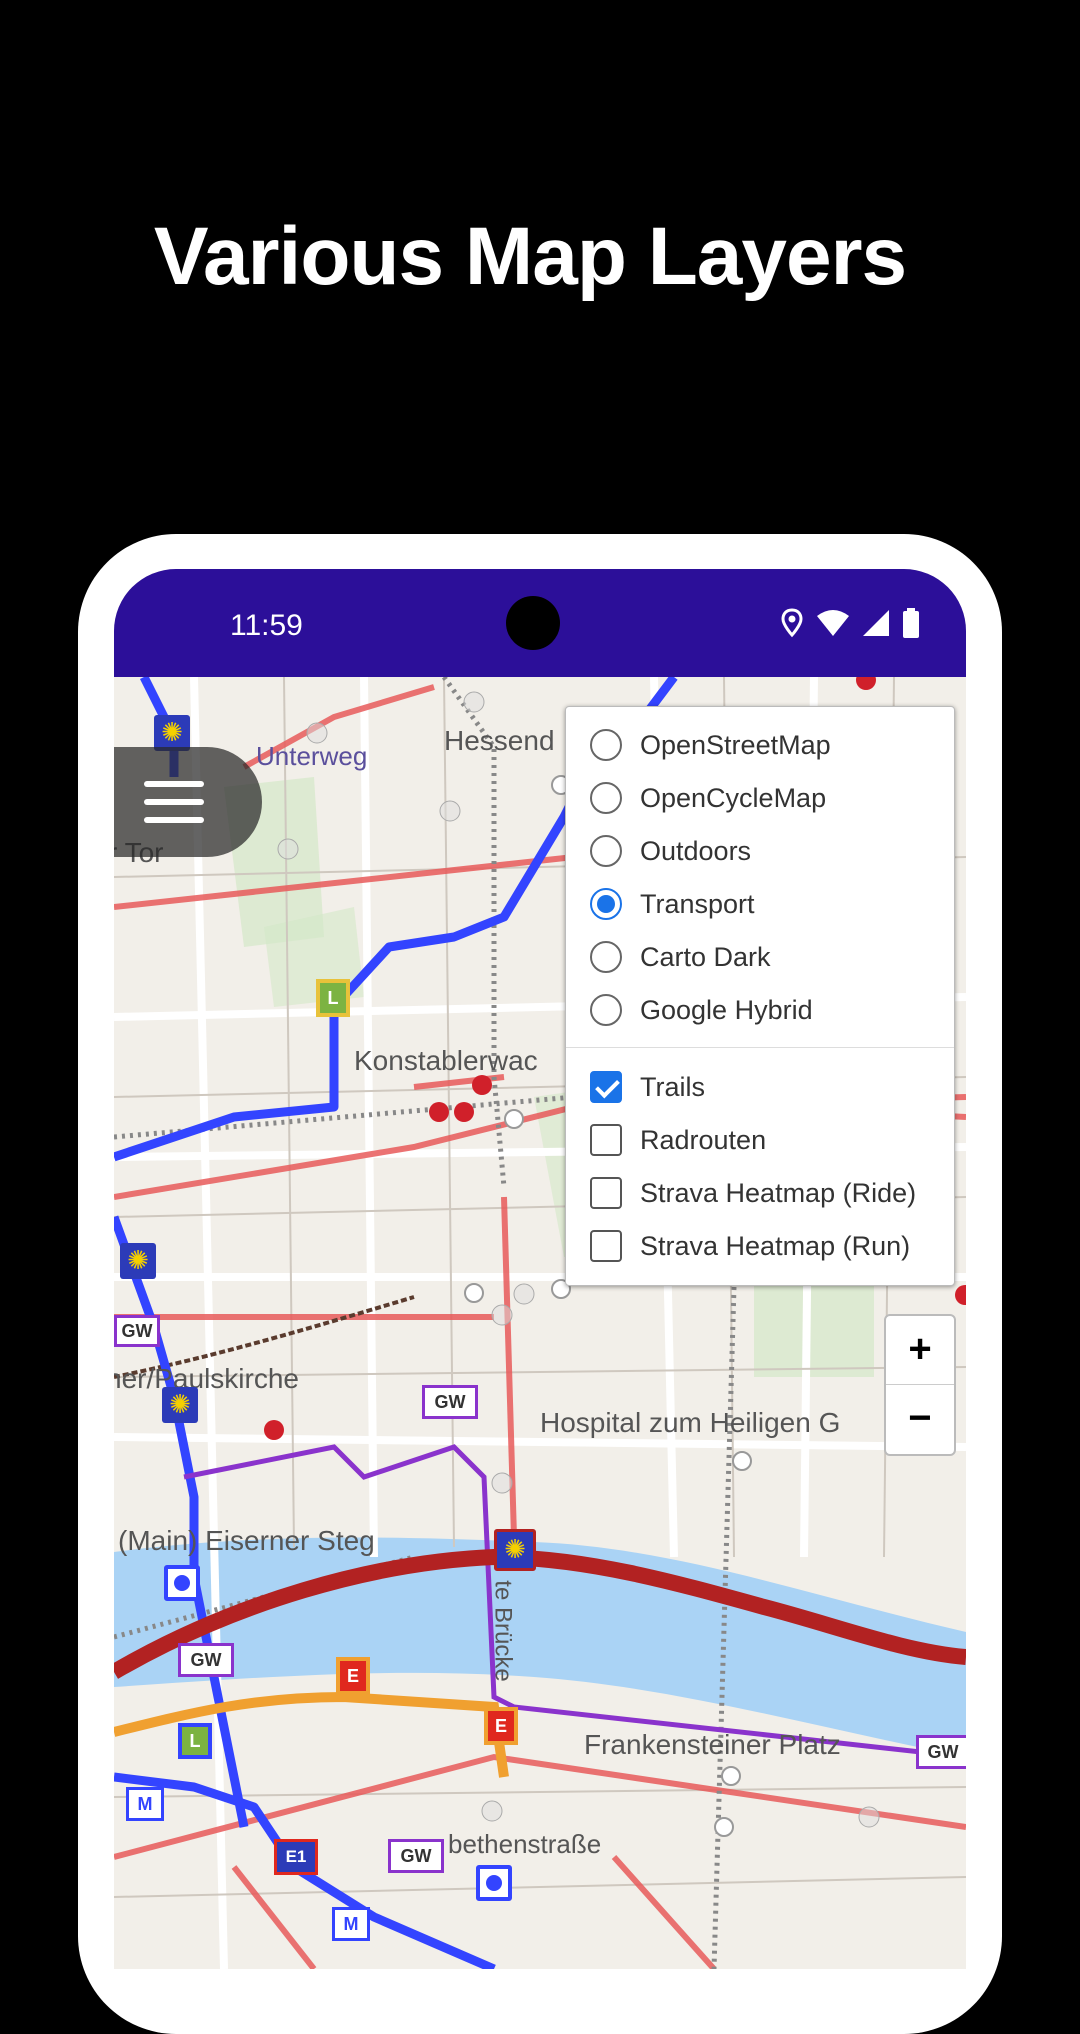 The image size is (1080, 2034). I want to click on overlay-label: Strava Heatmap (Ride), so click(778, 1192).